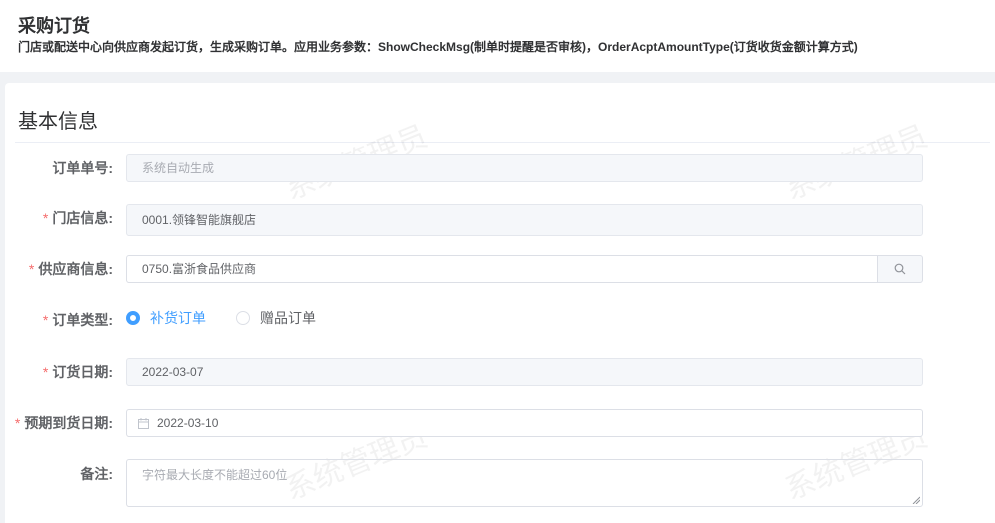  What do you see at coordinates (524, 168) in the screenshot?
I see `order-no-input: 系统自动生成` at bounding box center [524, 168].